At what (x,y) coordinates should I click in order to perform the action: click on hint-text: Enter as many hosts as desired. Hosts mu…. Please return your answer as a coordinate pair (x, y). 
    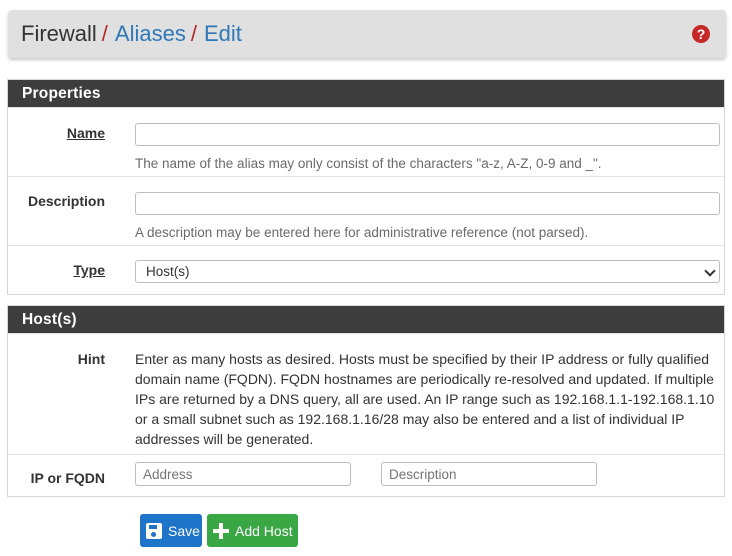
    Looking at the image, I should click on (425, 399).